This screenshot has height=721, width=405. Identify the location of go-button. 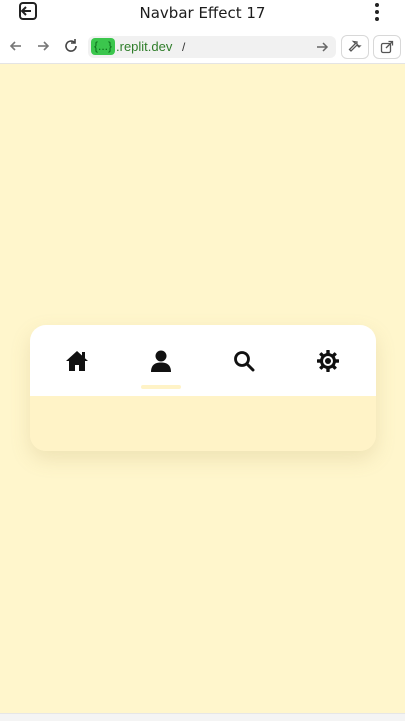
(322, 47).